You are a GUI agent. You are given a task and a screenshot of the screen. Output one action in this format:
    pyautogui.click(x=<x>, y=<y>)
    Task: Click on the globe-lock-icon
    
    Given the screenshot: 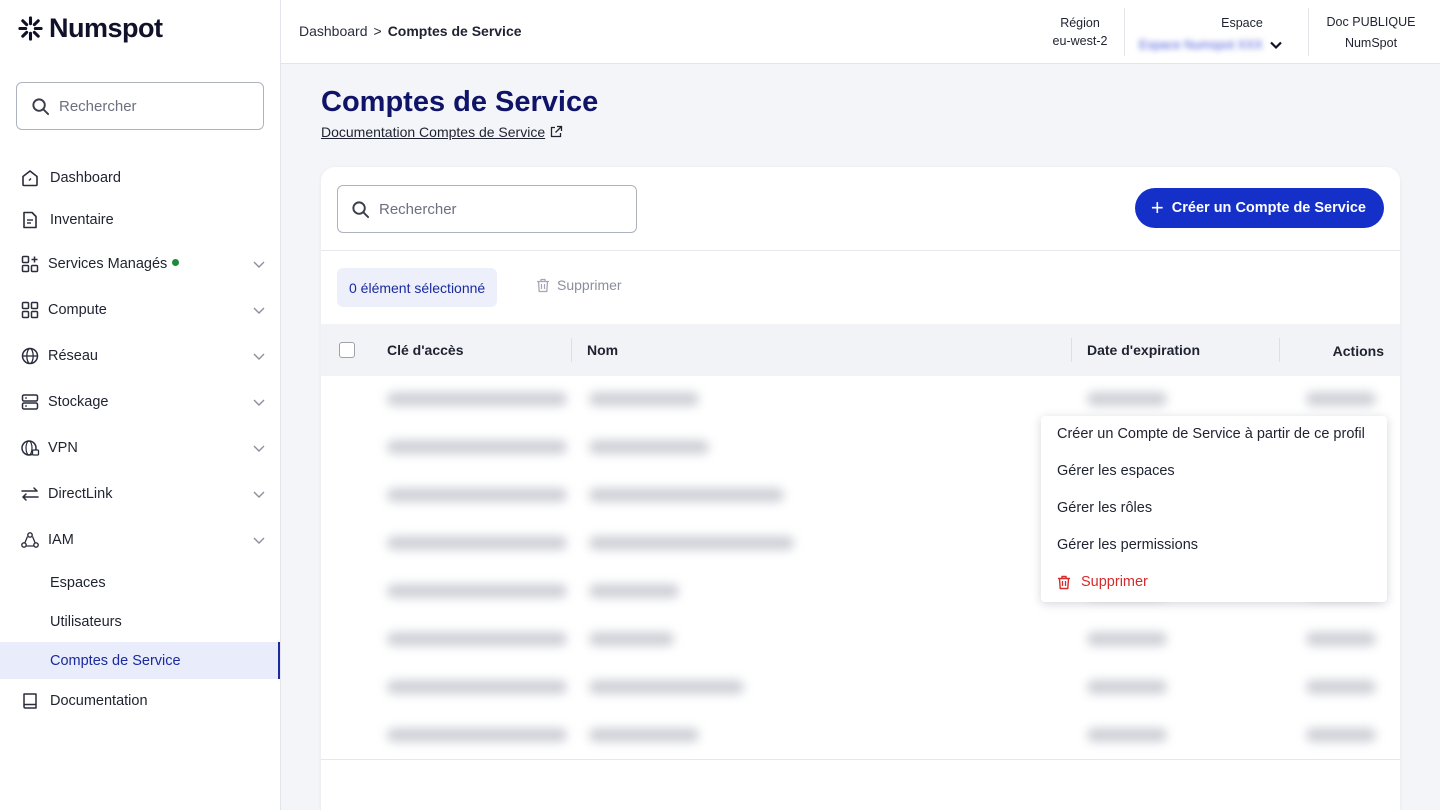 What is the action you would take?
    pyautogui.click(x=30, y=448)
    